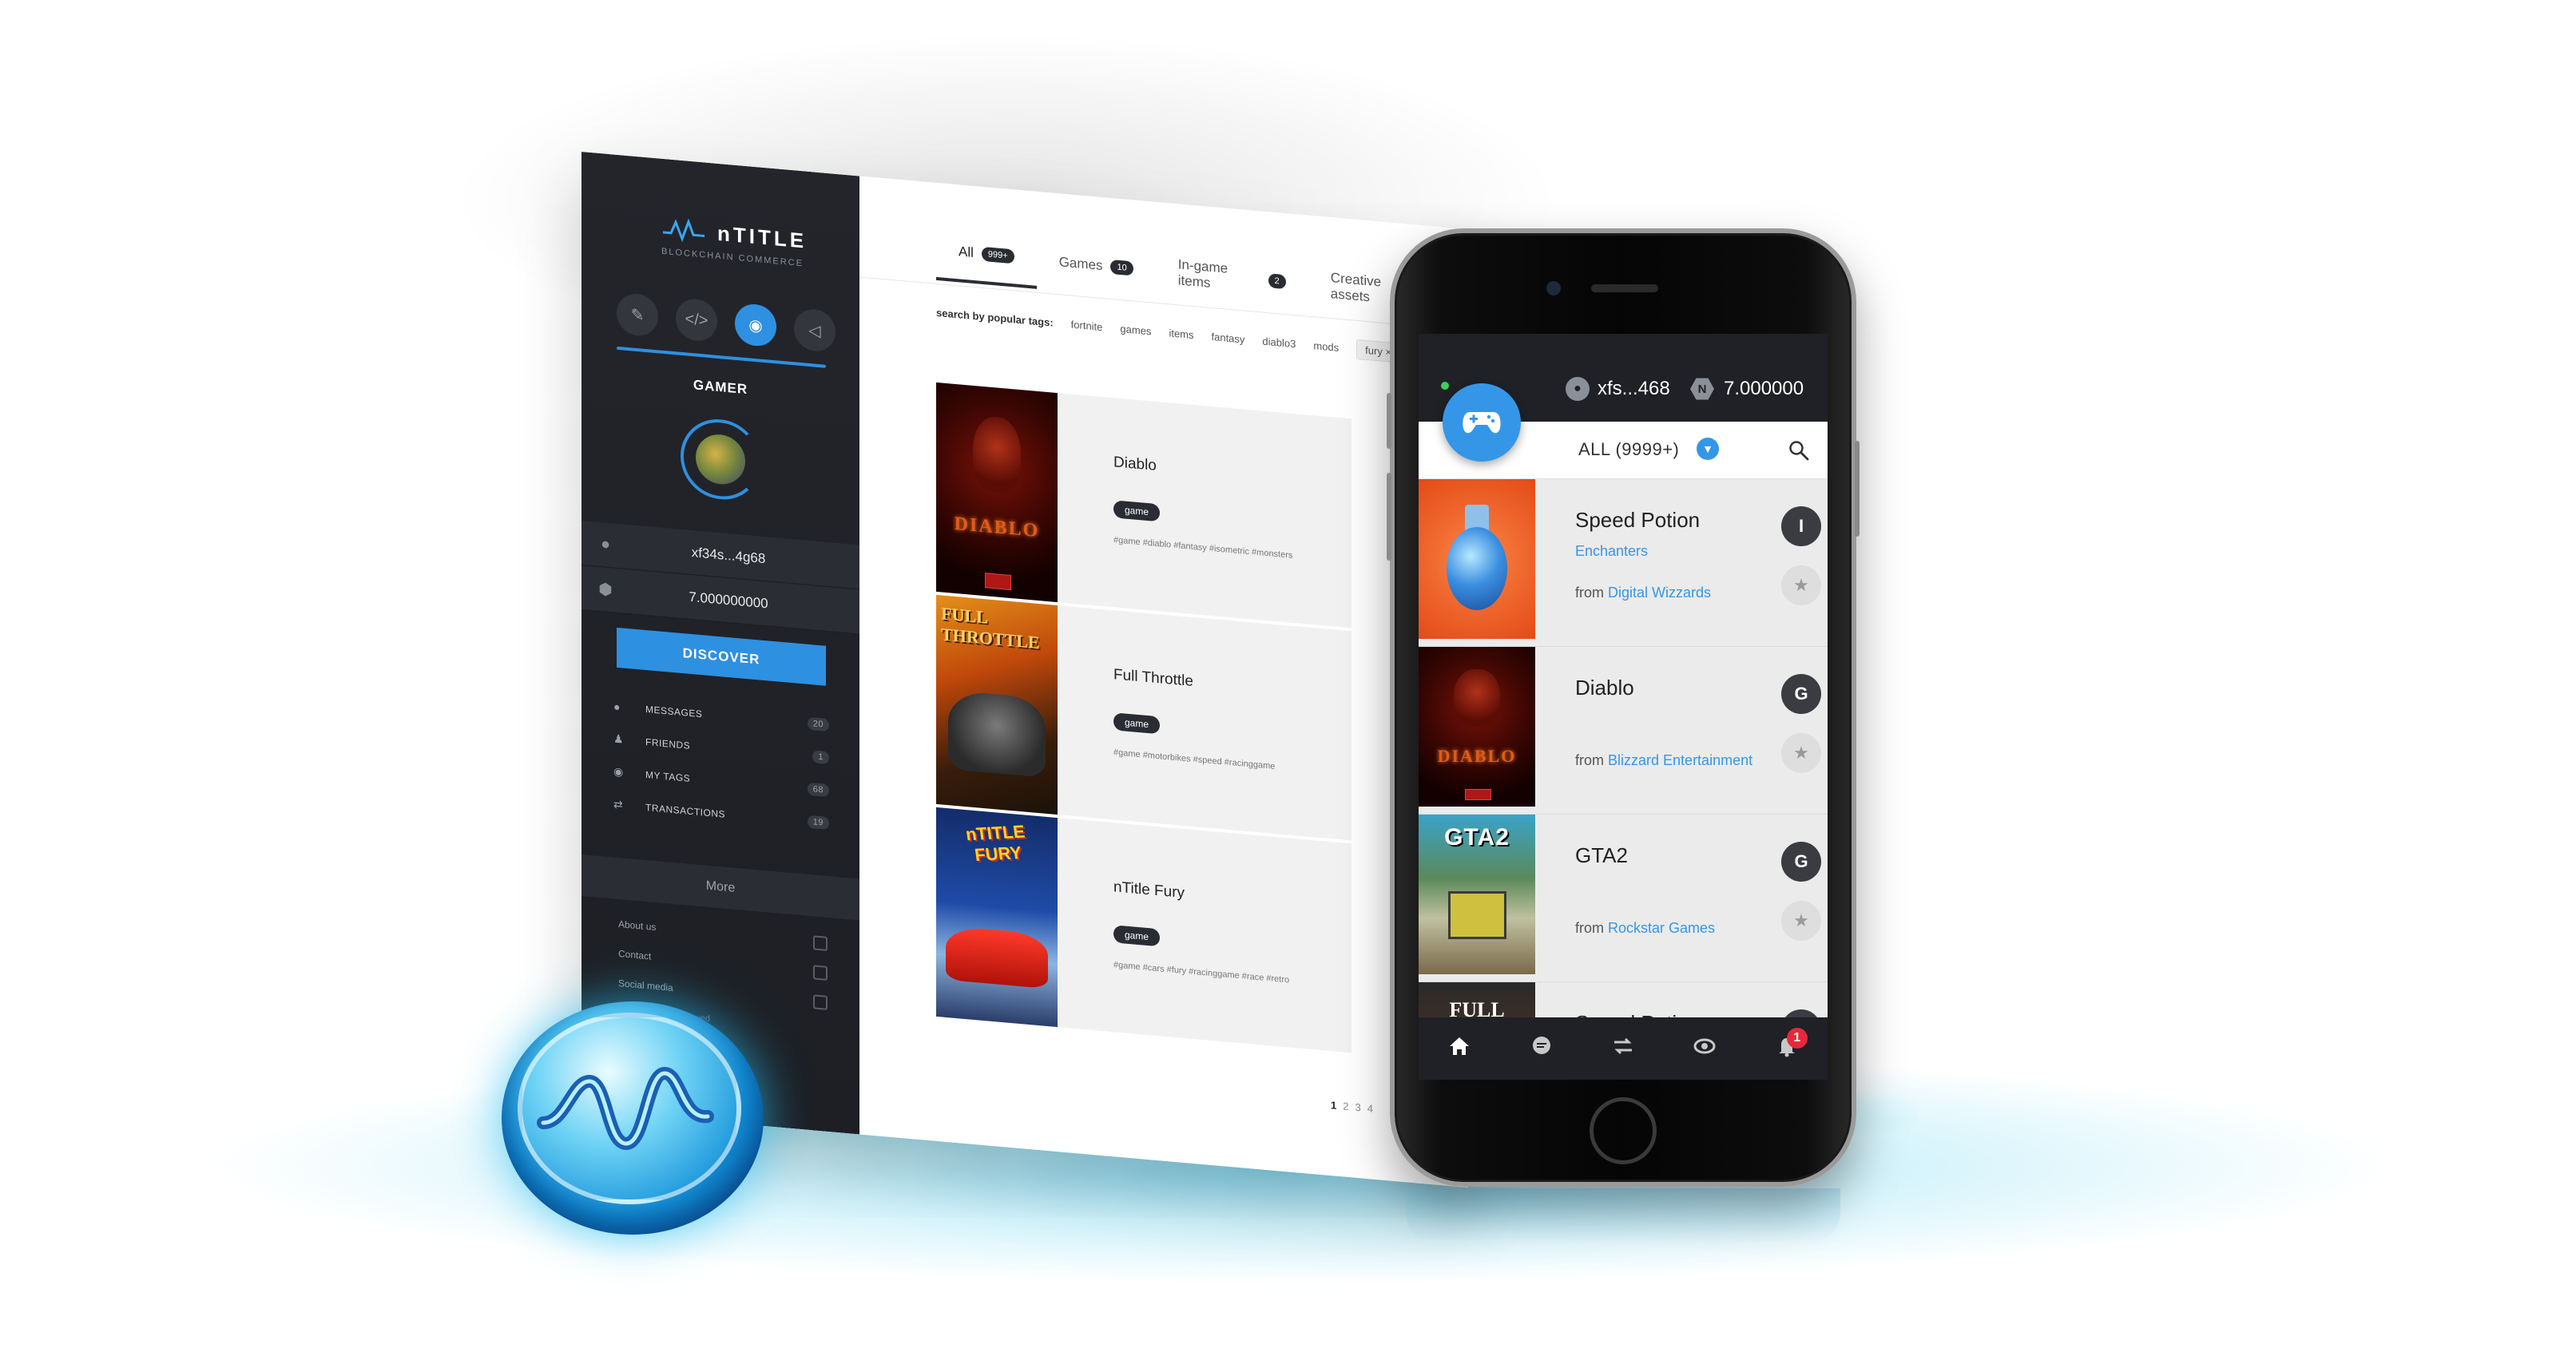 This screenshot has width=2576, height=1356. What do you see at coordinates (1623, 1216) in the screenshot?
I see `phone-reflection` at bounding box center [1623, 1216].